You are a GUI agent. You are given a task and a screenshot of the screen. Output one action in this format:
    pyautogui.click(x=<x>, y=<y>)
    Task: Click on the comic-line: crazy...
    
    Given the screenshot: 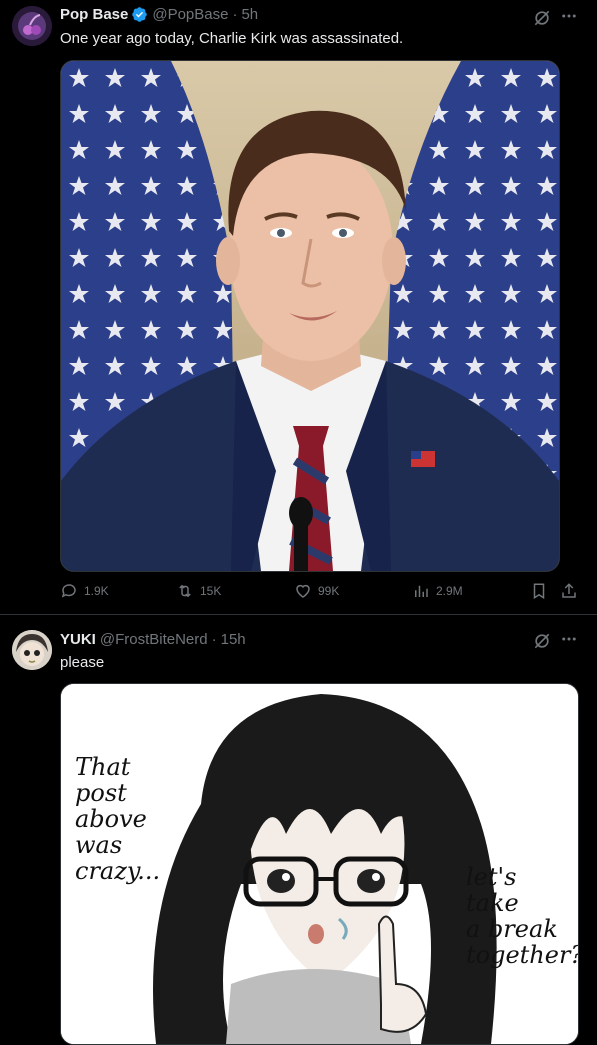 What is the action you would take?
    pyautogui.click(x=118, y=871)
    